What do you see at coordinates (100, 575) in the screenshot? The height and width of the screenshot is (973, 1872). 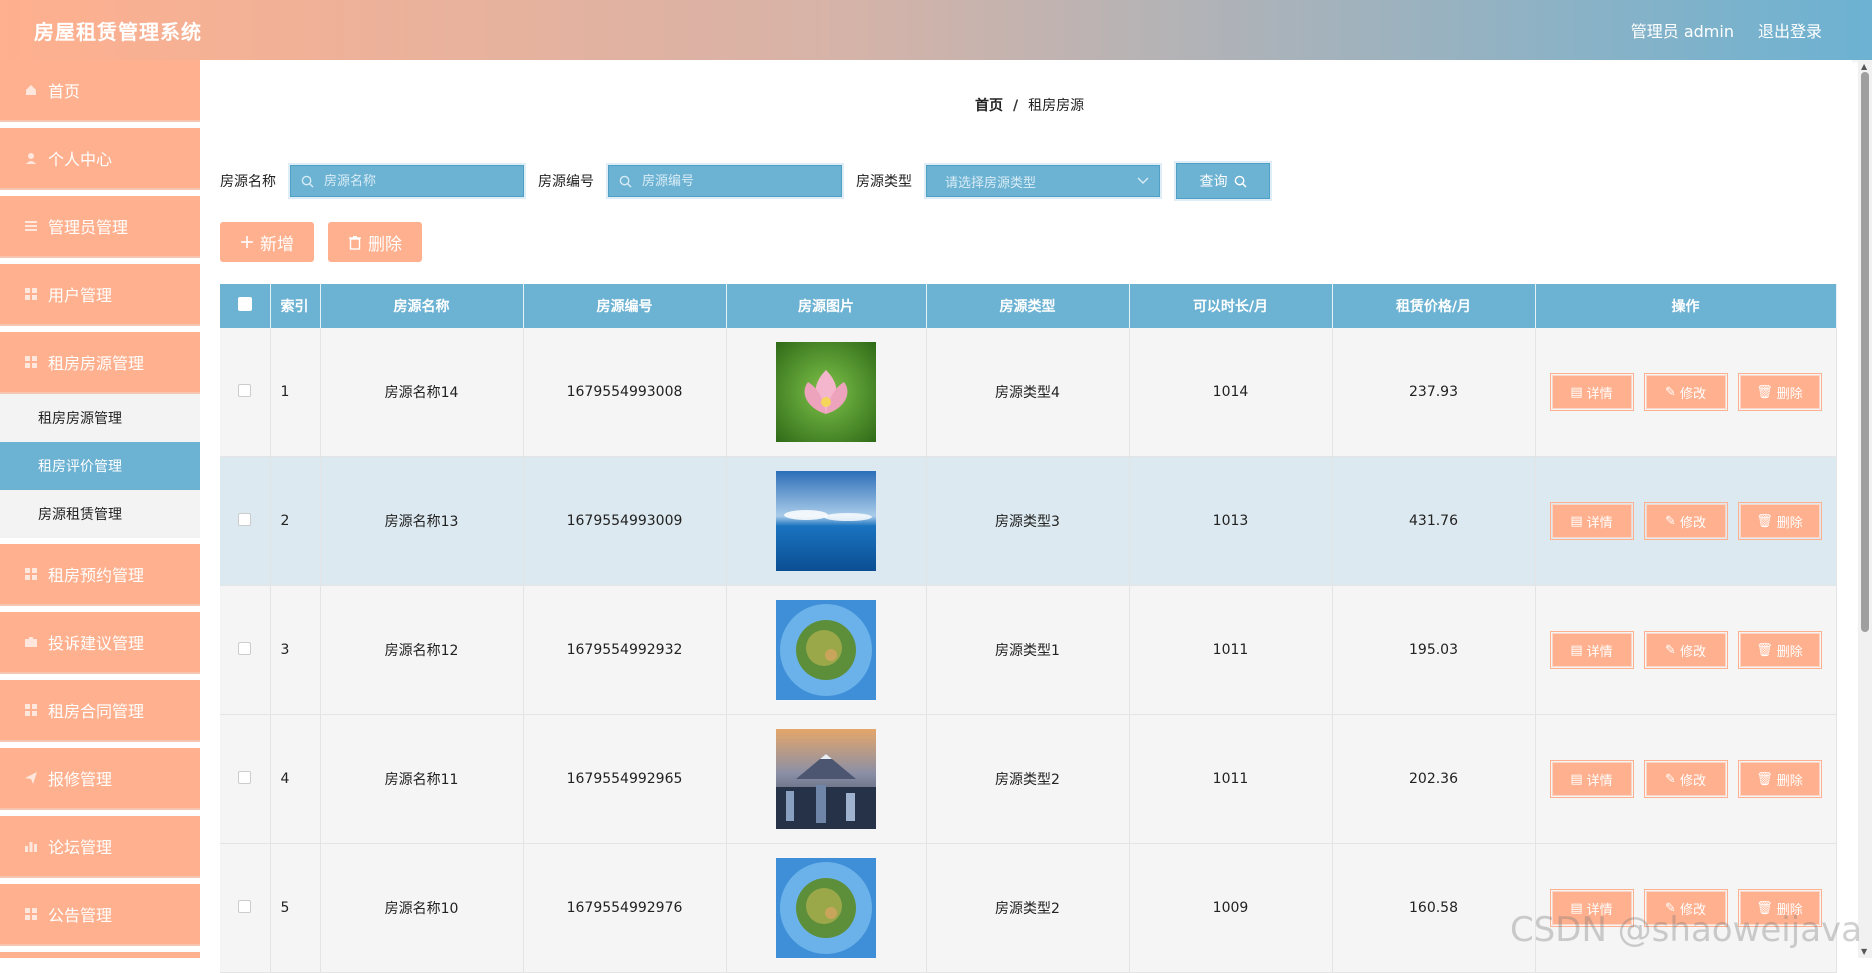 I see `sidebar-item-bookings: 租房预约管理` at bounding box center [100, 575].